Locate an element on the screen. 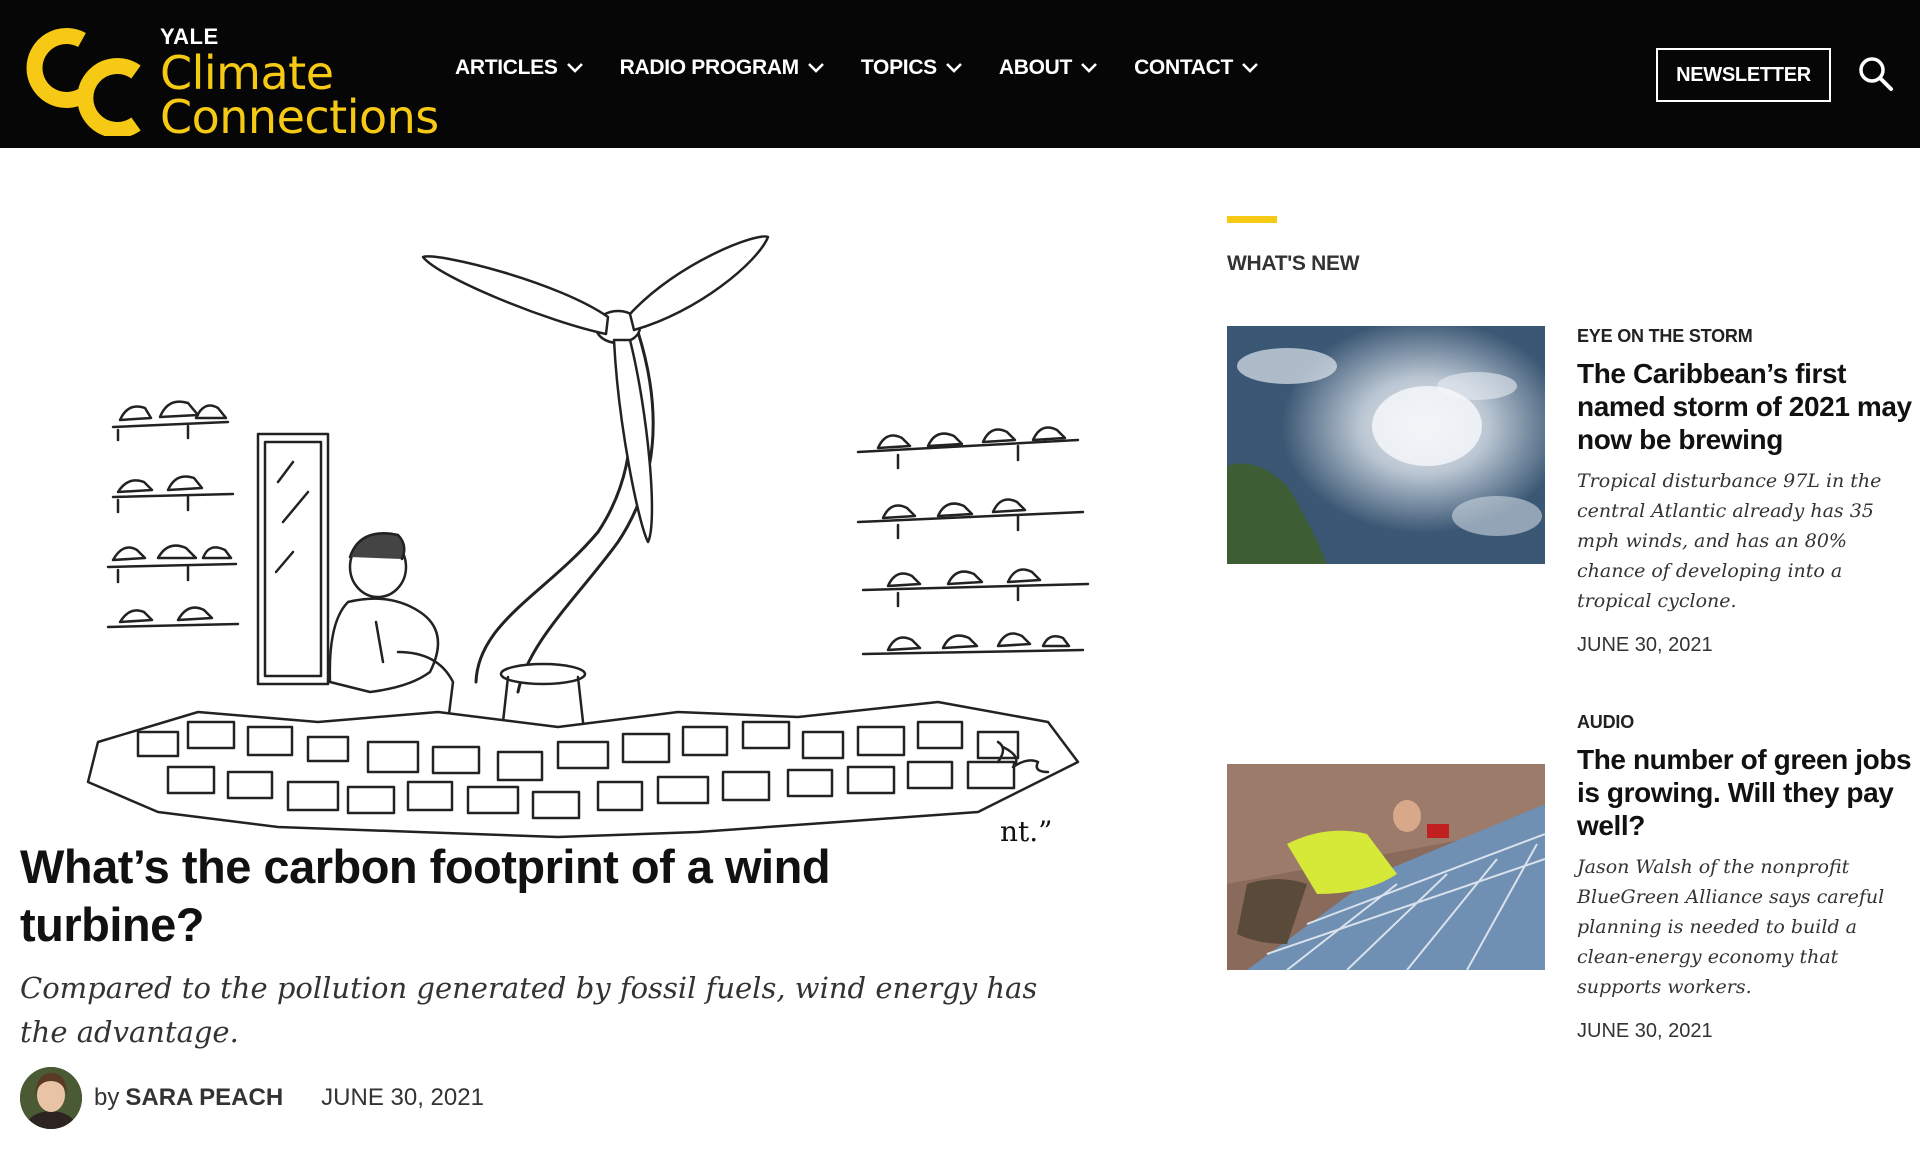 The image size is (1920, 1157). cc-logo-icon is located at coordinates (83, 82).